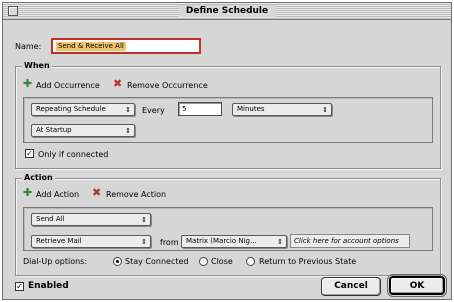 The height and width of the screenshot is (302, 454). I want to click on window-title: Define Schedule, so click(227, 11).